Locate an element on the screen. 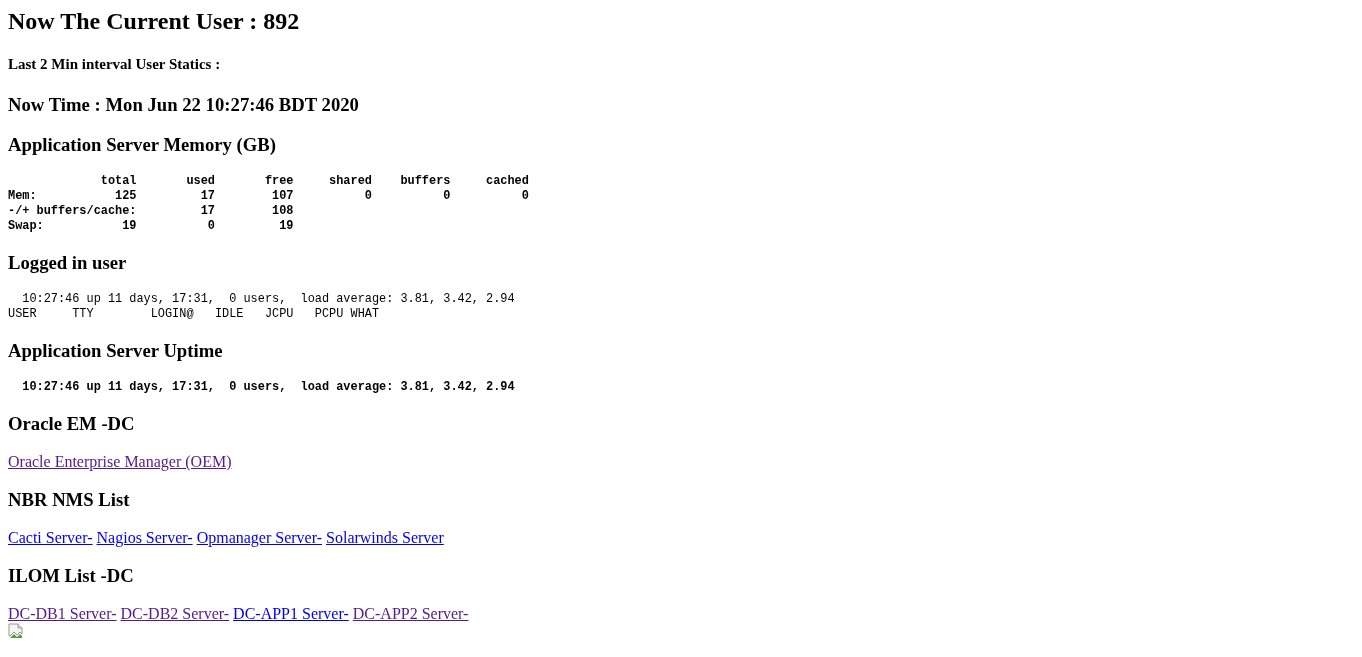 This screenshot has width=1362, height=657. section-heading: Logged in user is located at coordinates (68, 263).